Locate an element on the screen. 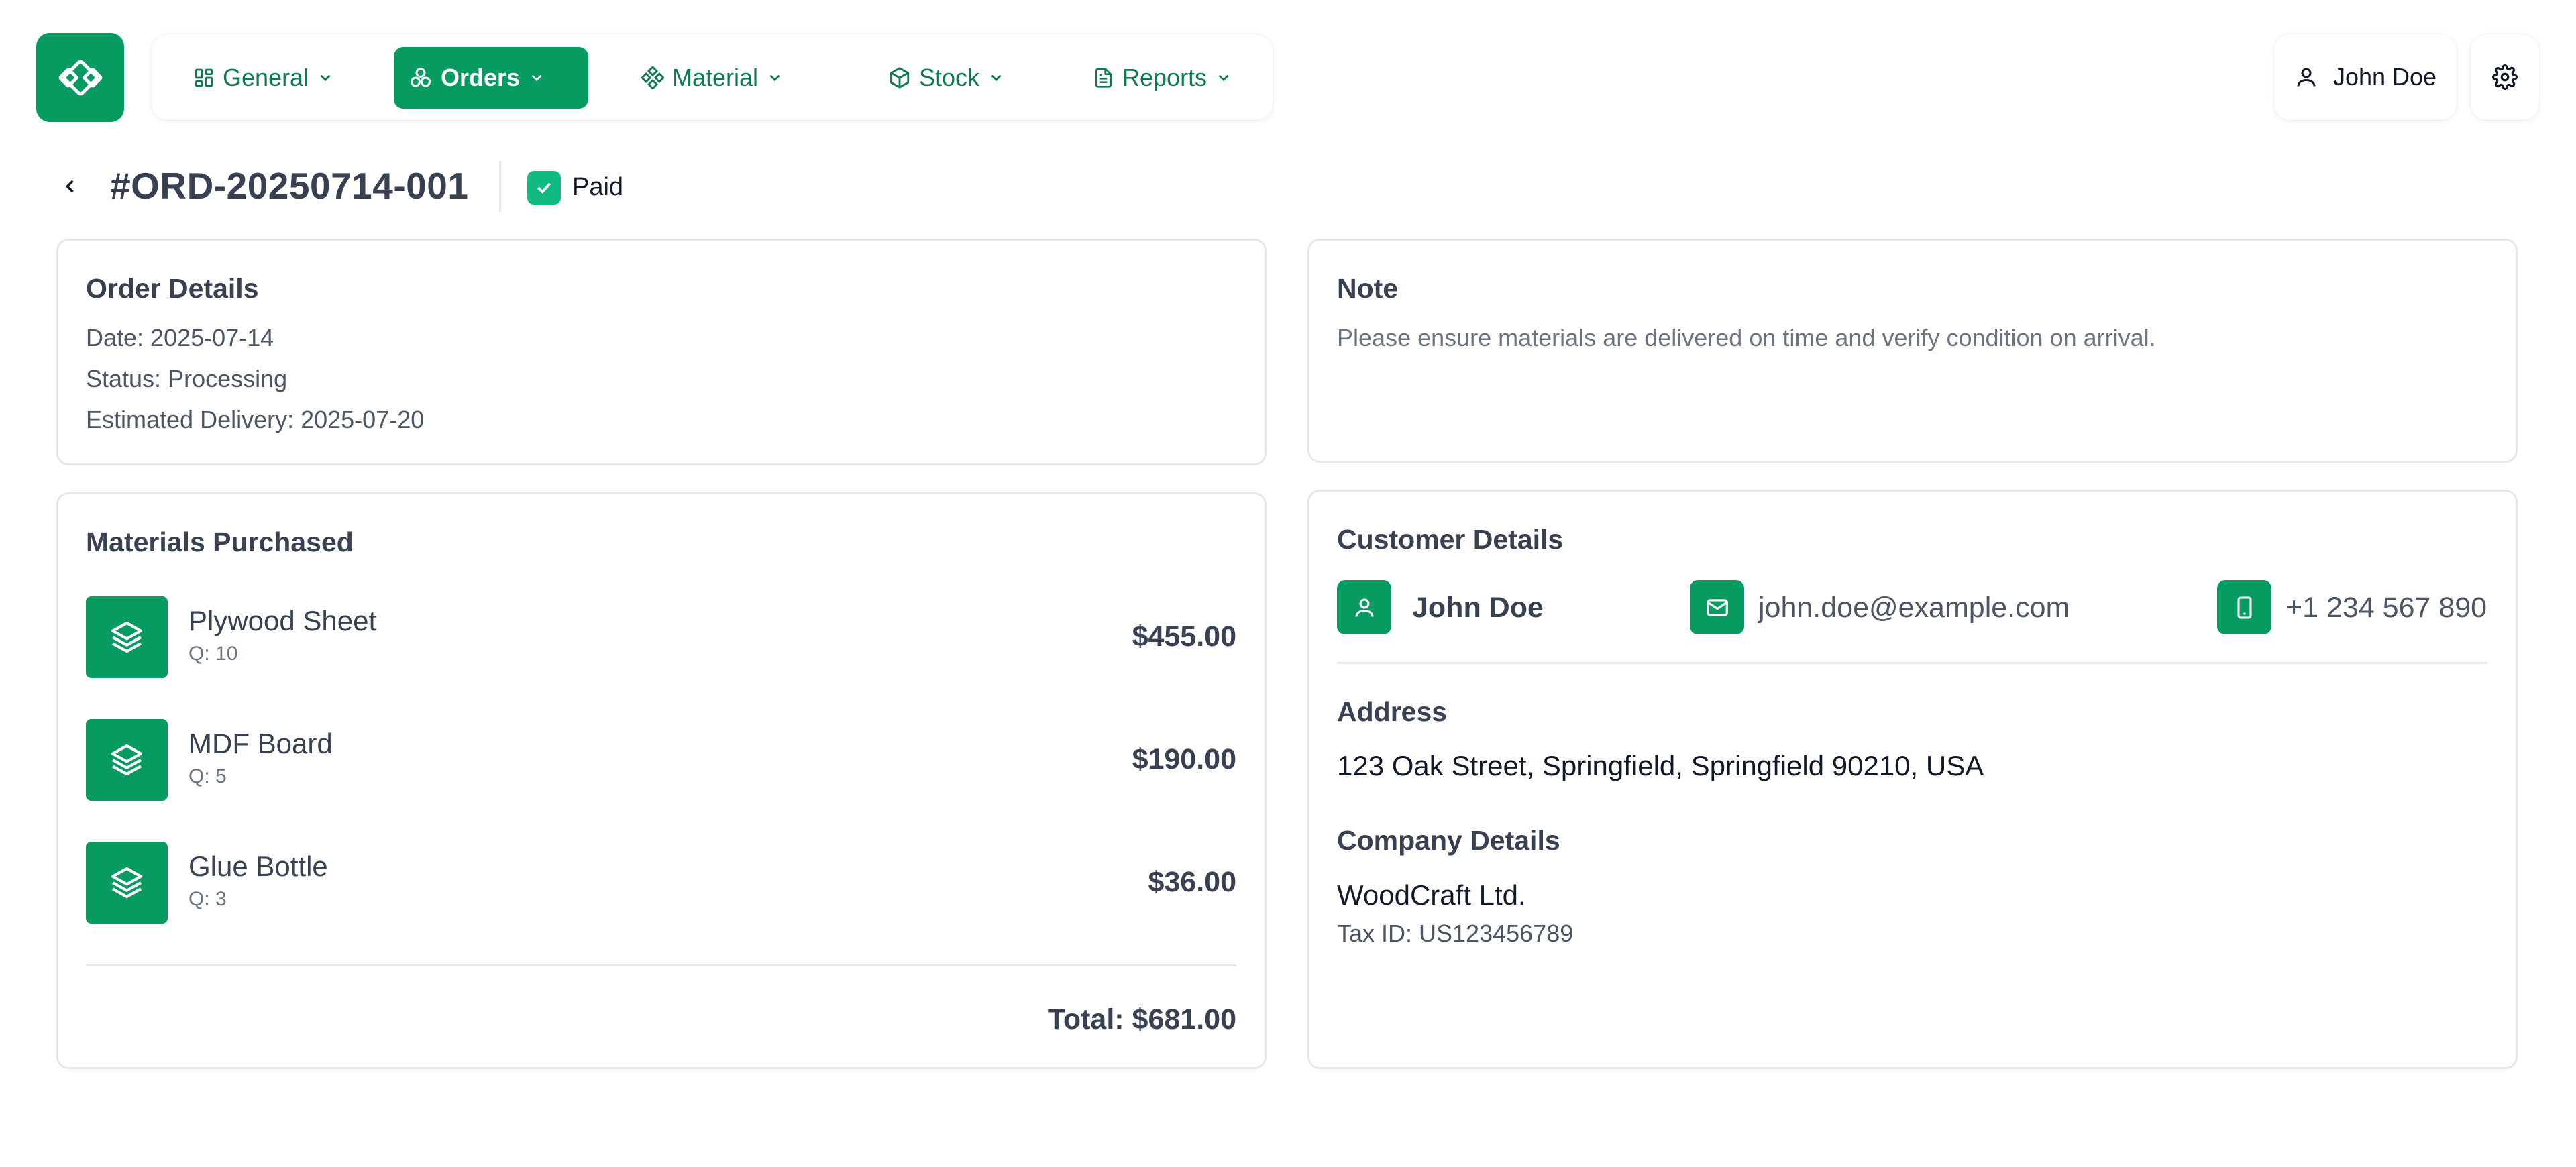 The width and height of the screenshot is (2576, 1167). nav-general-label: General is located at coordinates (266, 77).